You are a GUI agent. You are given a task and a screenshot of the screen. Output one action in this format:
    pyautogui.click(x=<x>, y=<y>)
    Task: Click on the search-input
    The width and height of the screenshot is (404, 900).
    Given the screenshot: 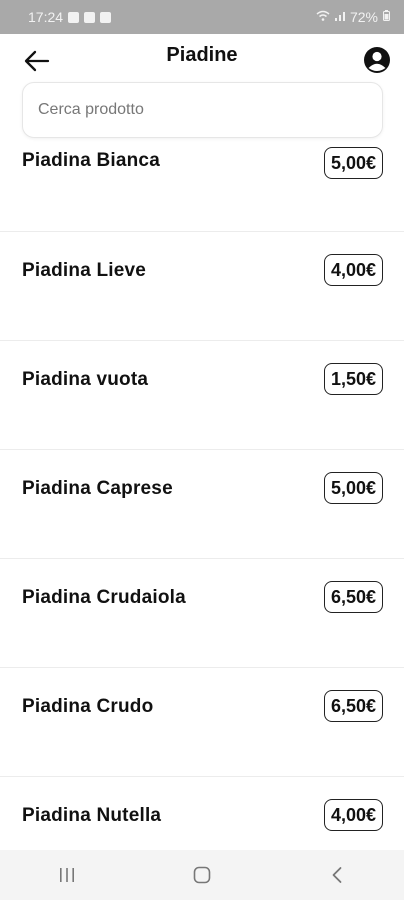 What is the action you would take?
    pyautogui.click(x=202, y=110)
    